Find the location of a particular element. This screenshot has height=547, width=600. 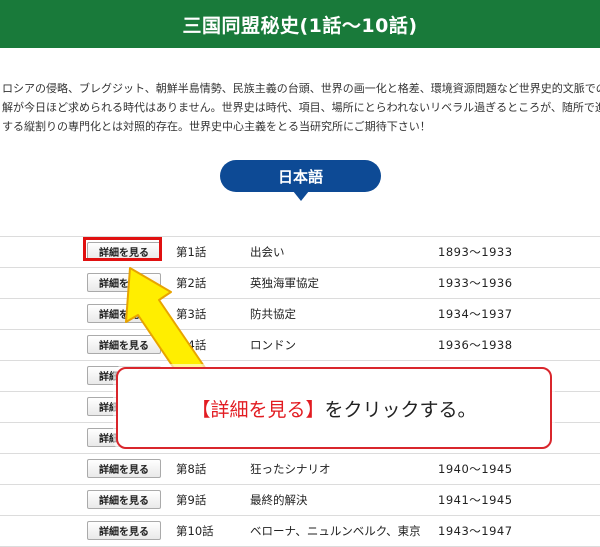

pointer-arrow-icon is located at coordinates (168, 328).